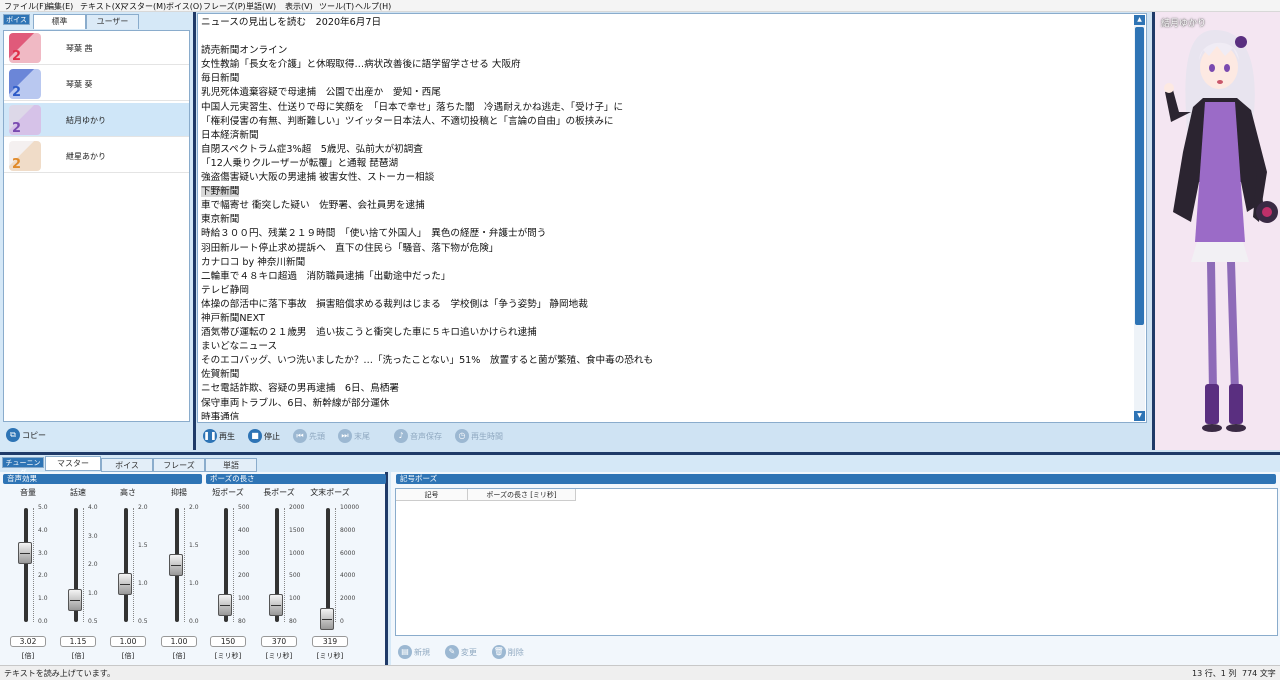 Image resolution: width=1280 pixels, height=680 pixels. I want to click on slider-value-field: 150, so click(228, 641).